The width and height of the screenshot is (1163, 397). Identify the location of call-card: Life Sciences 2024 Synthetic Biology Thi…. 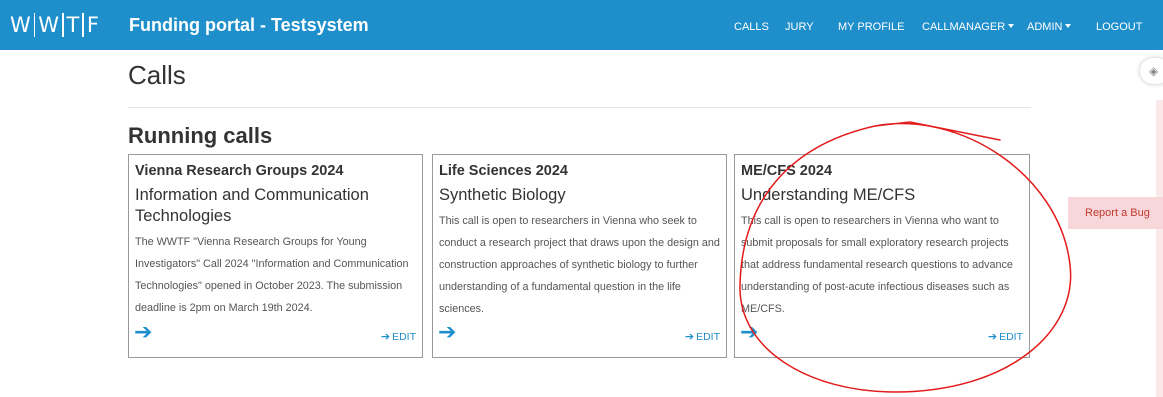
(579, 256).